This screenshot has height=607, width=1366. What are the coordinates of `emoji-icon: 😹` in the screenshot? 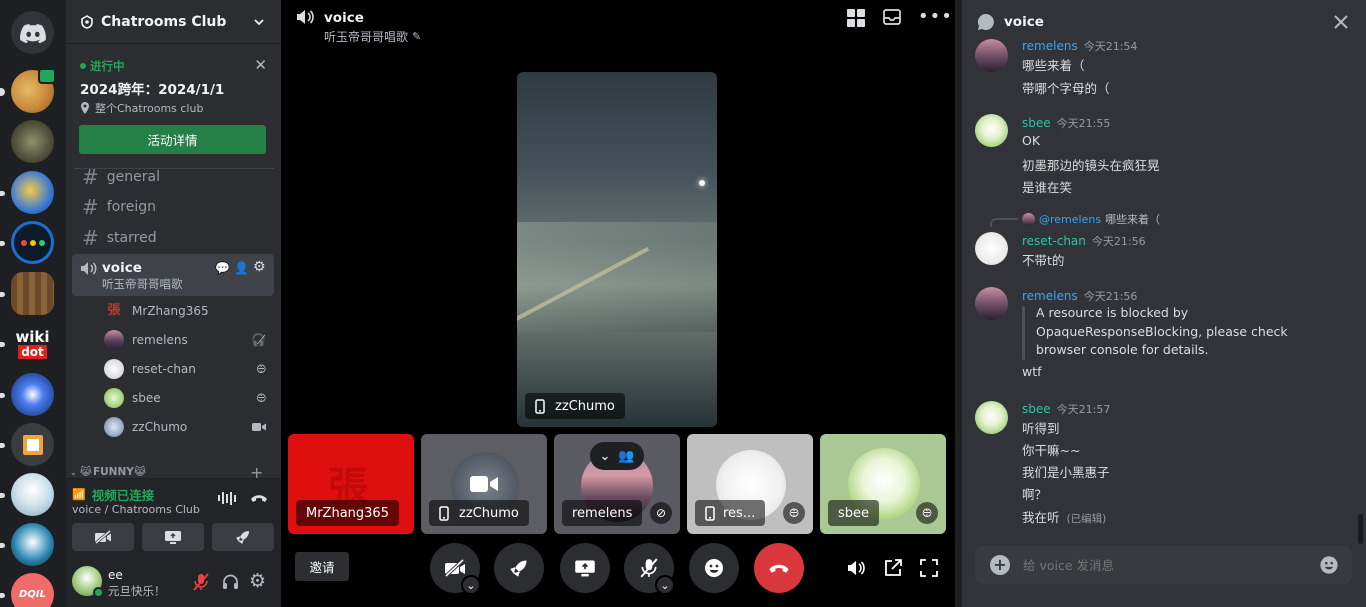 It's located at (140, 472).